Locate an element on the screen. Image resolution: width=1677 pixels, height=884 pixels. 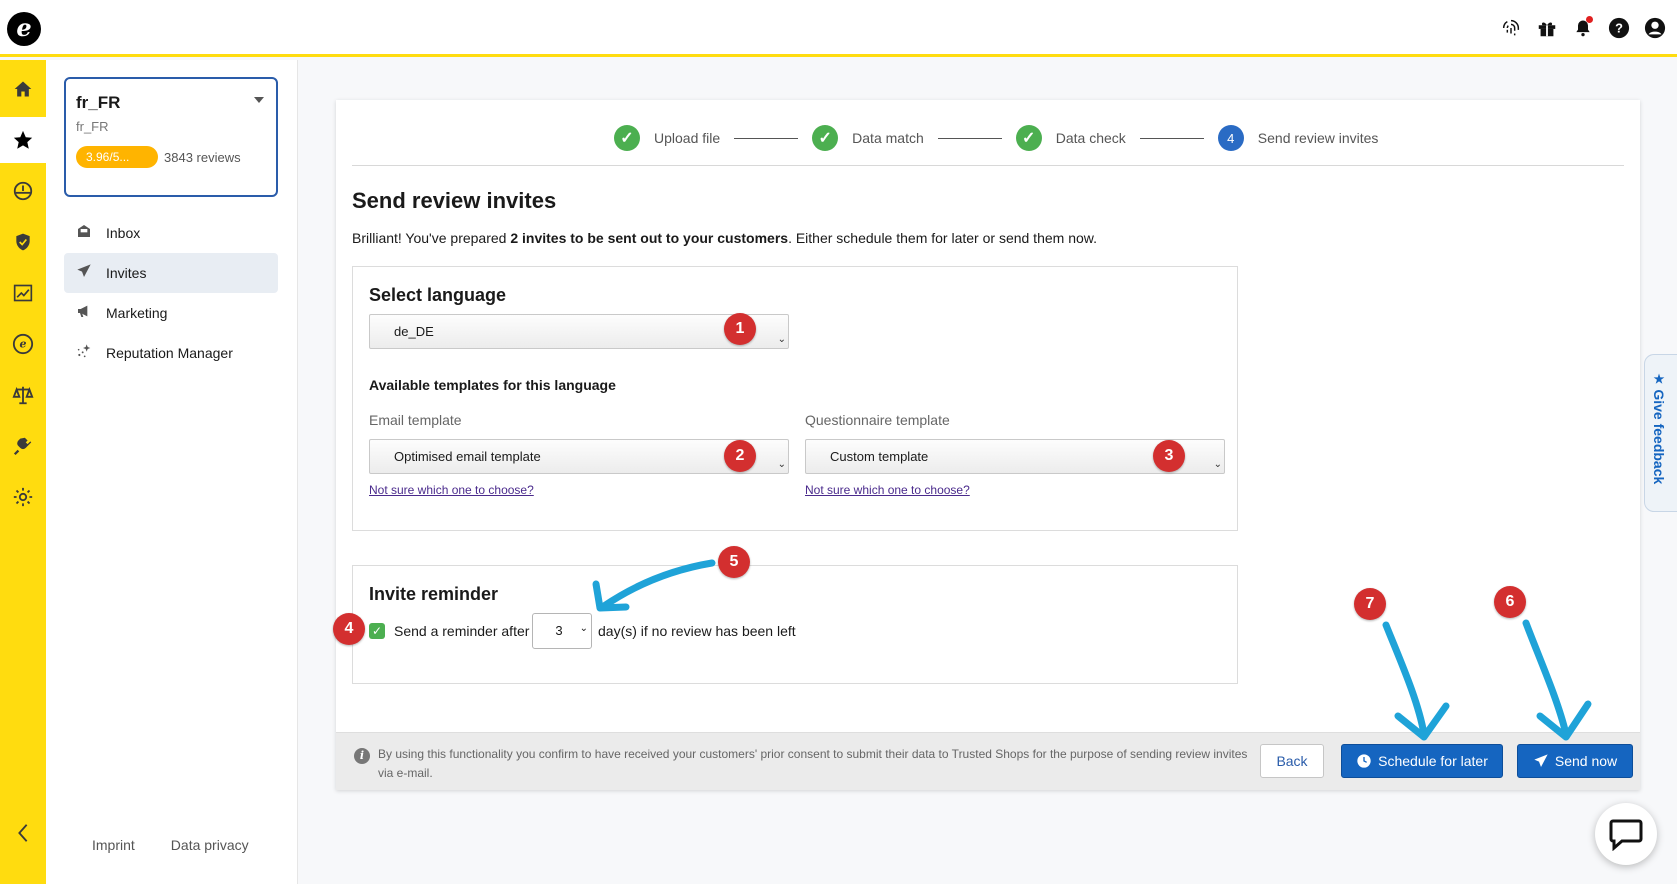
sidebar-item-invites: Invites is located at coordinates (171, 273).